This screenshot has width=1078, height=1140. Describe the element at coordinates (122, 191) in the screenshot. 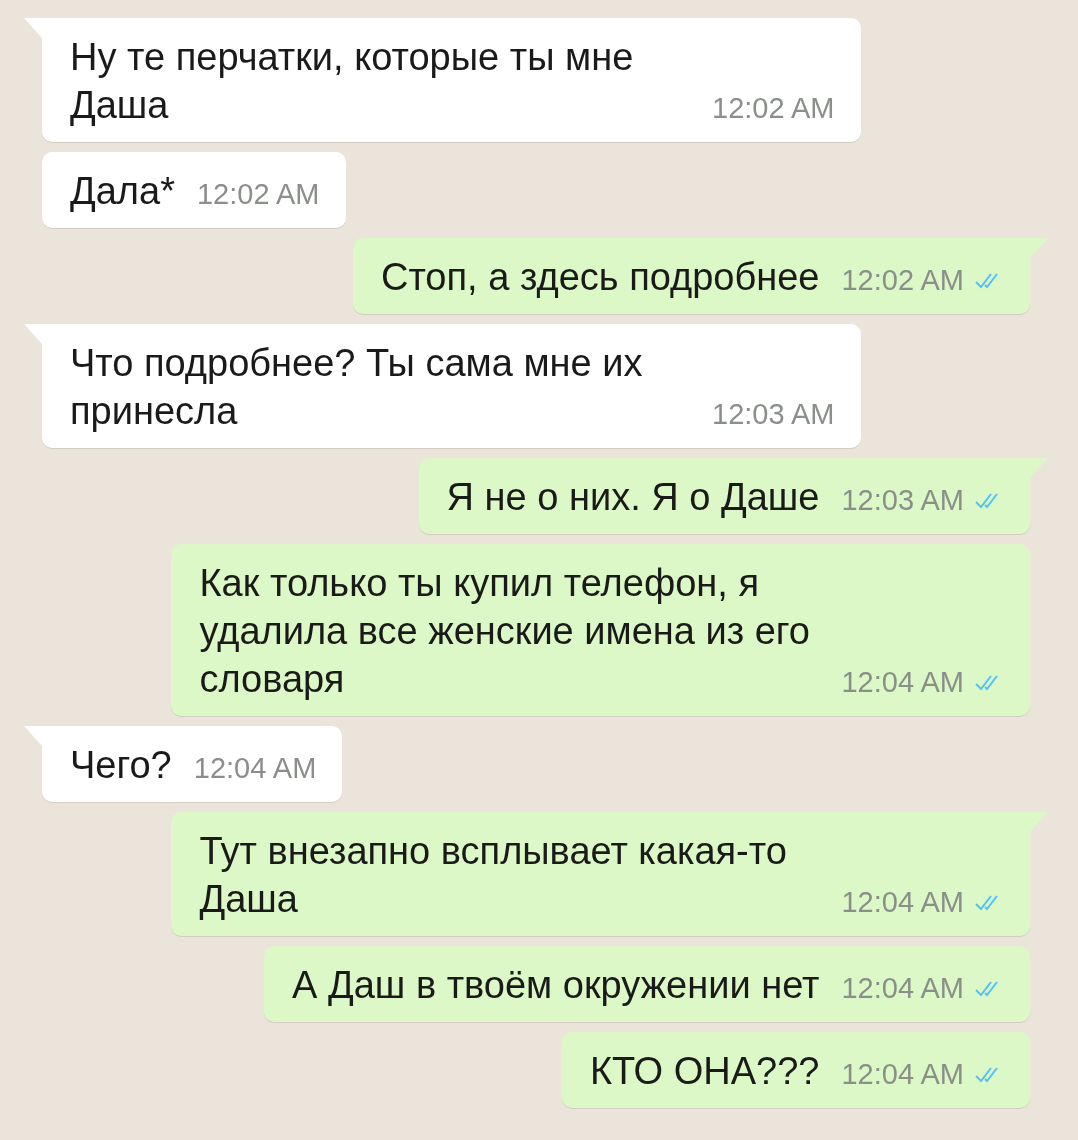

I see `message-text: Дала*` at that location.